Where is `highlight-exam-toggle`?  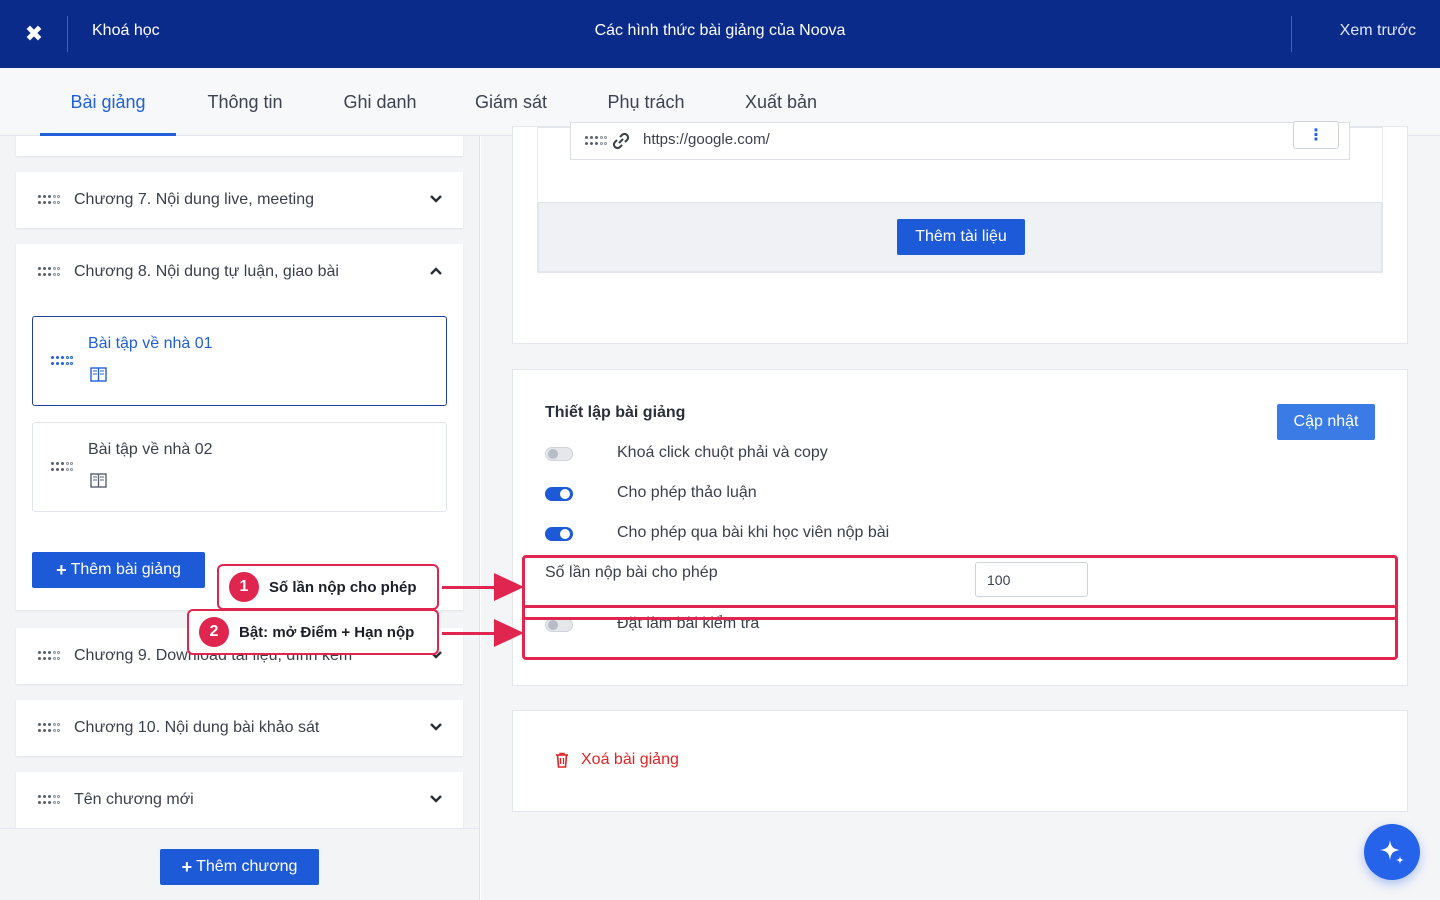
highlight-exam-toggle is located at coordinates (960, 632).